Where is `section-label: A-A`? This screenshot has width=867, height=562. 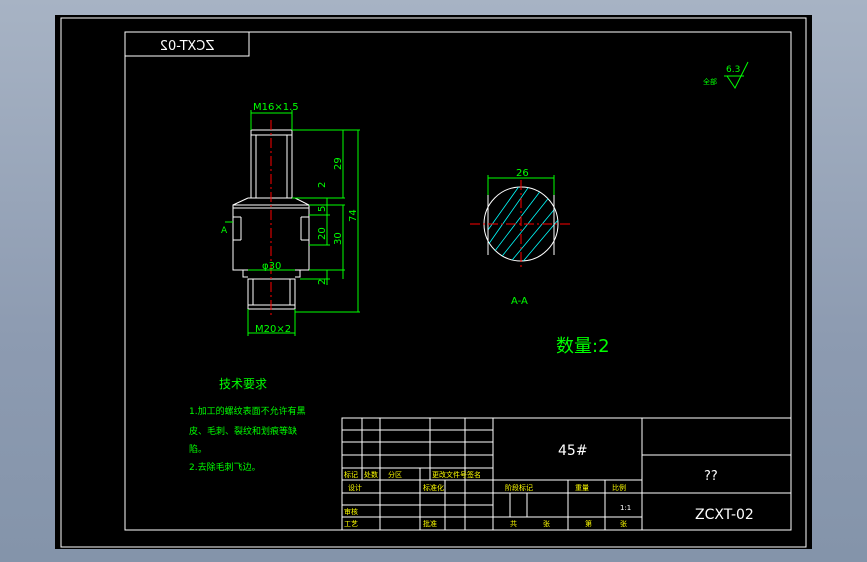
section-label: A-A is located at coordinates (519, 301).